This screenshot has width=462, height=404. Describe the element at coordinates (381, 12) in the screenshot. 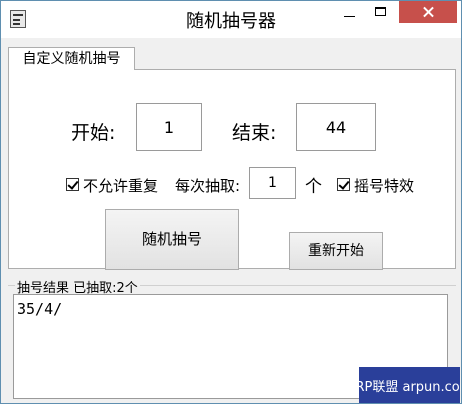

I see `maximize-button` at that location.